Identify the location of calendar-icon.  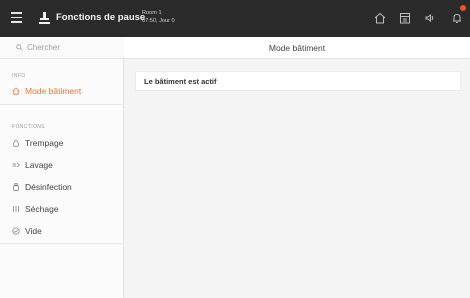
(405, 18).